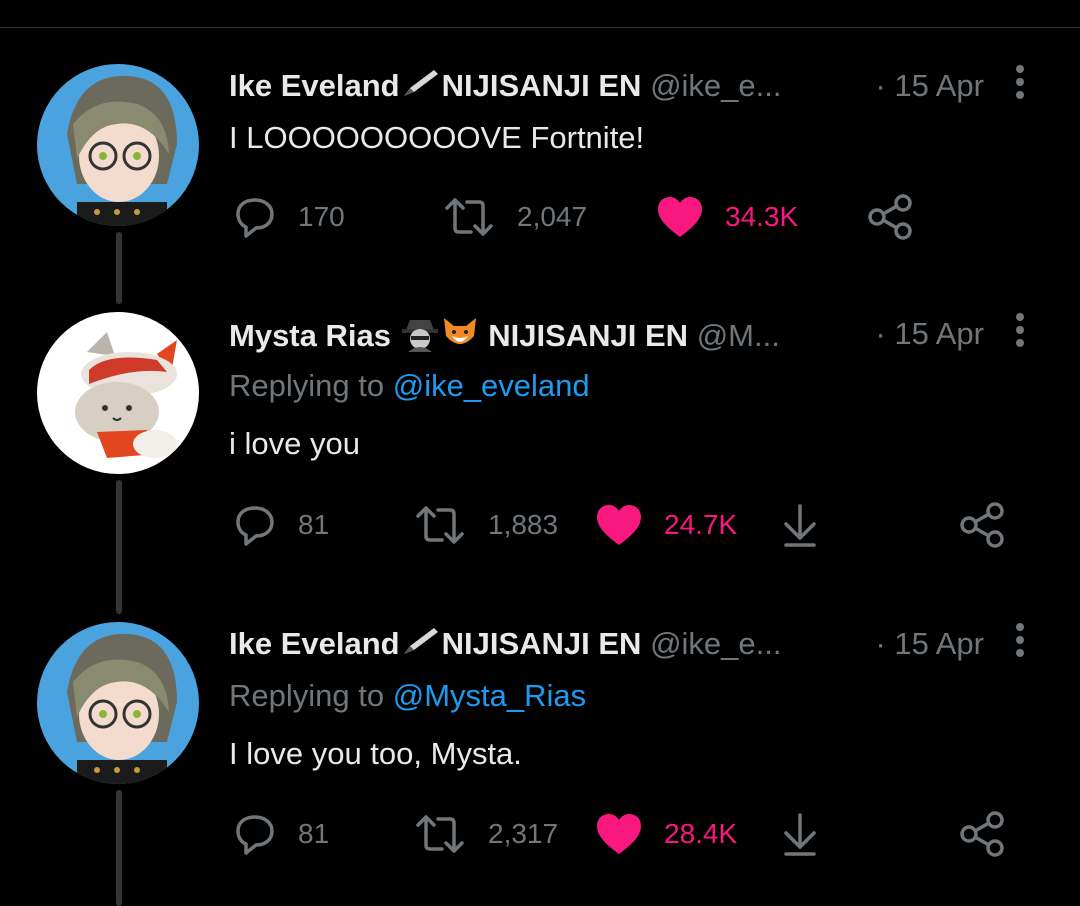 The width and height of the screenshot is (1080, 906). What do you see at coordinates (514, 217) in the screenshot?
I see `retweet-button: 2,047` at bounding box center [514, 217].